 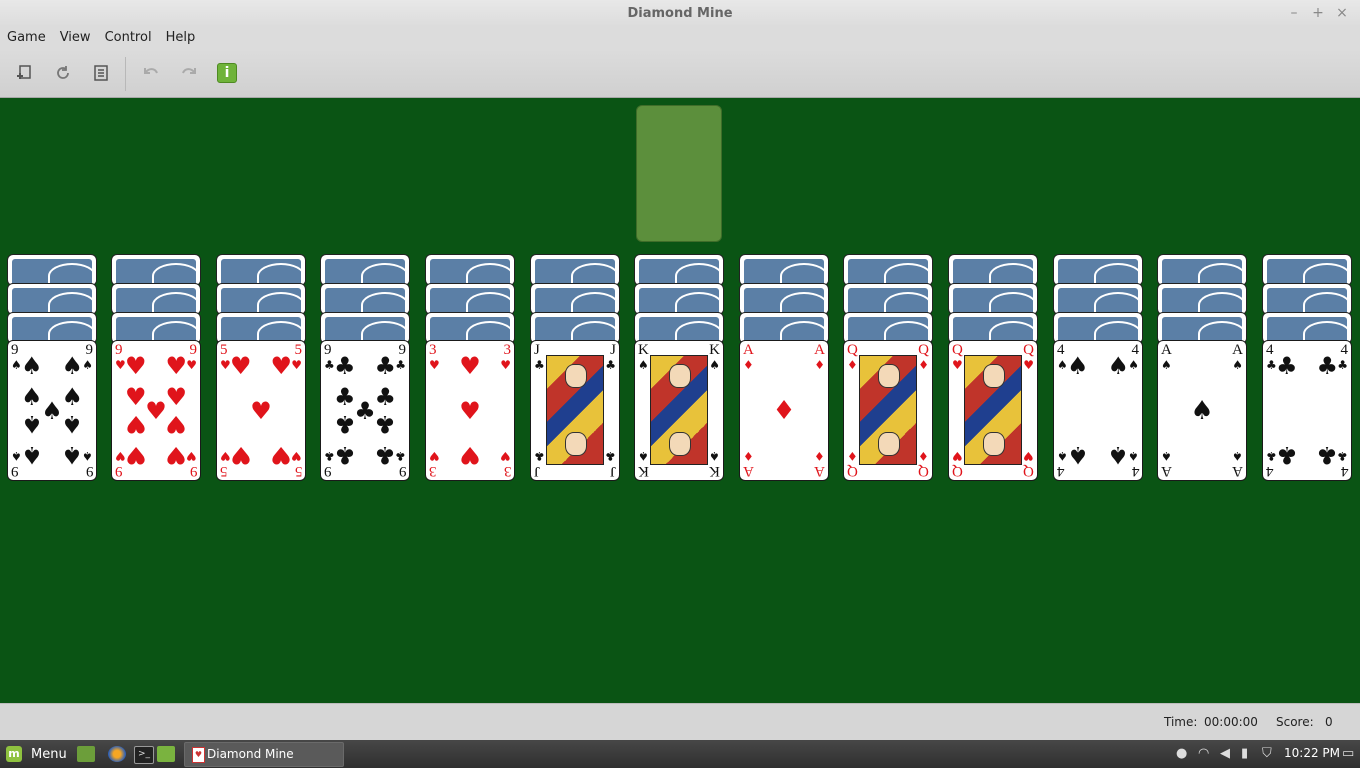 What do you see at coordinates (1329, 722) in the screenshot?
I see `score-value: 0` at bounding box center [1329, 722].